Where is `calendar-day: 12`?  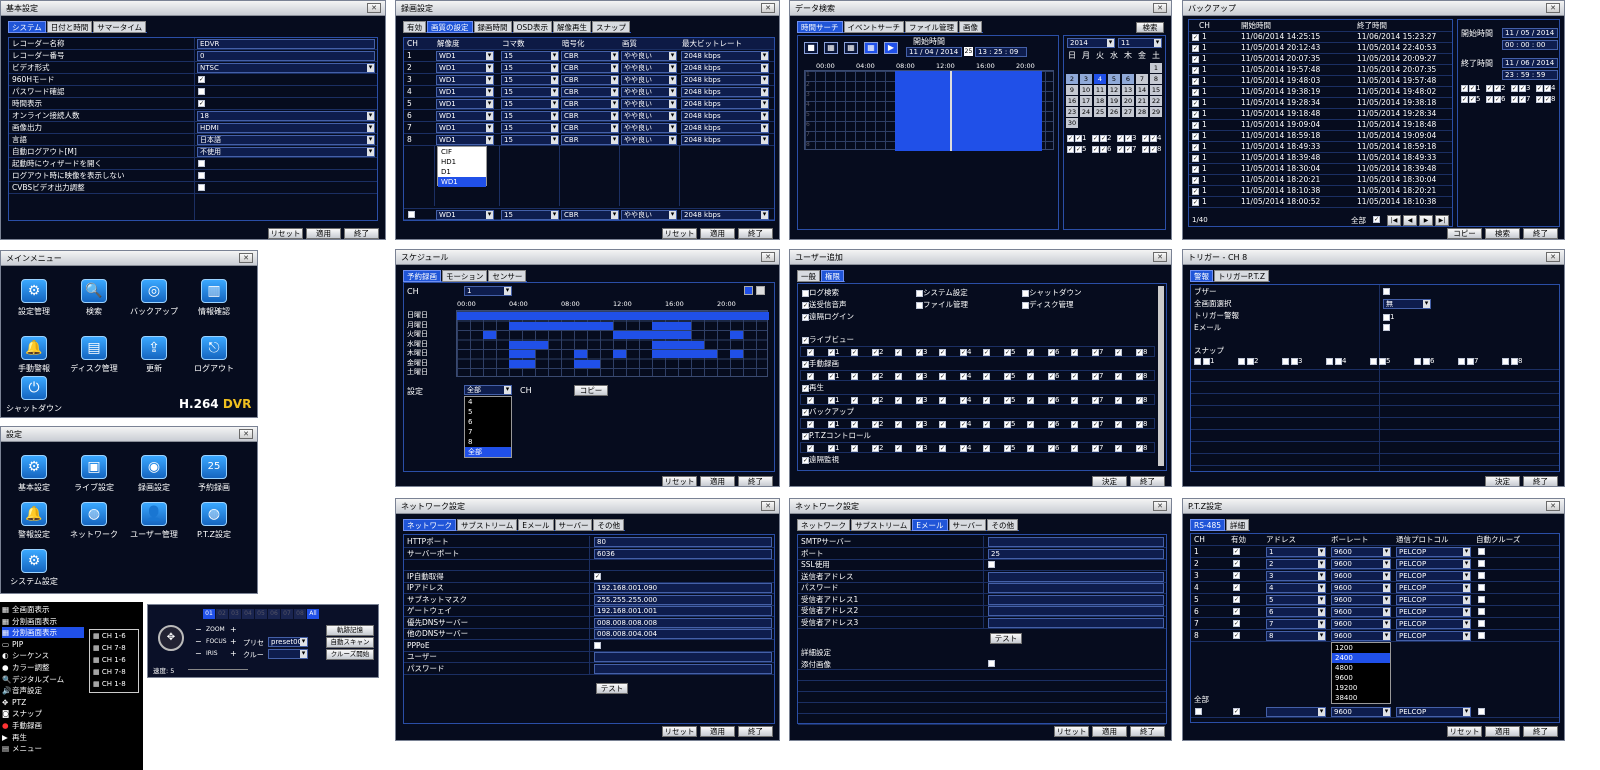
calendar-day: 12 is located at coordinates (1114, 90).